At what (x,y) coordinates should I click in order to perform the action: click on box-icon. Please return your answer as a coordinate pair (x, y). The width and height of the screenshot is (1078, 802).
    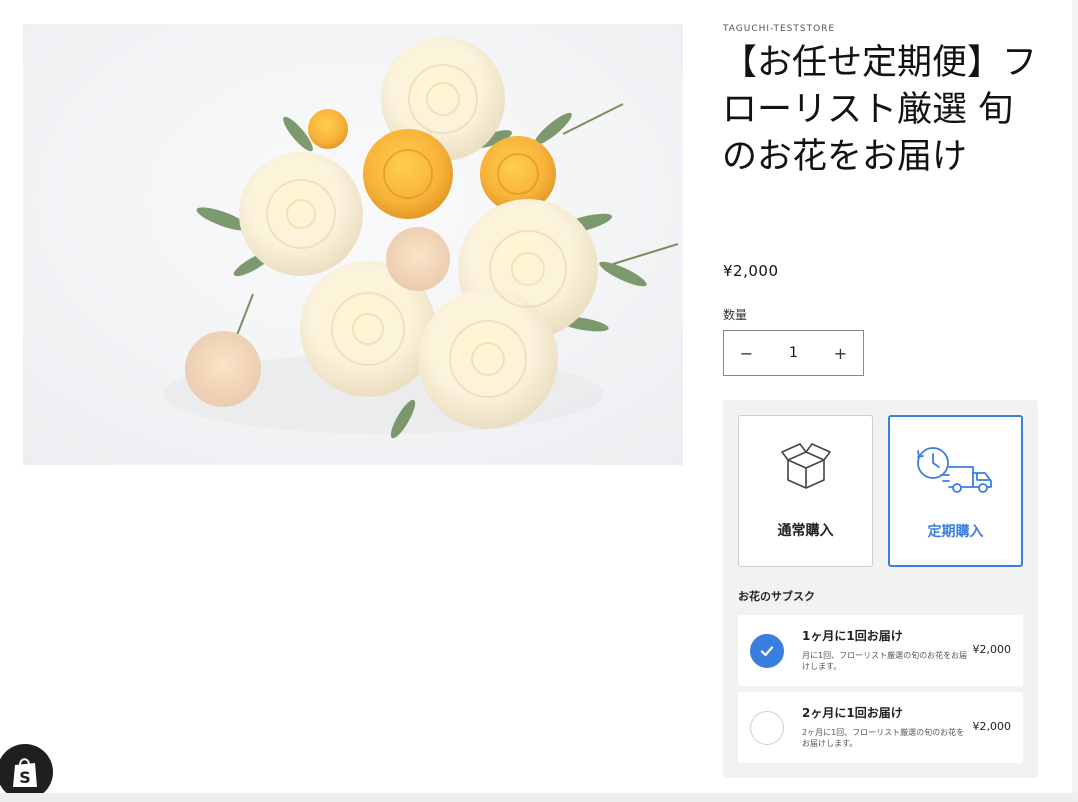
    Looking at the image, I should click on (805, 468).